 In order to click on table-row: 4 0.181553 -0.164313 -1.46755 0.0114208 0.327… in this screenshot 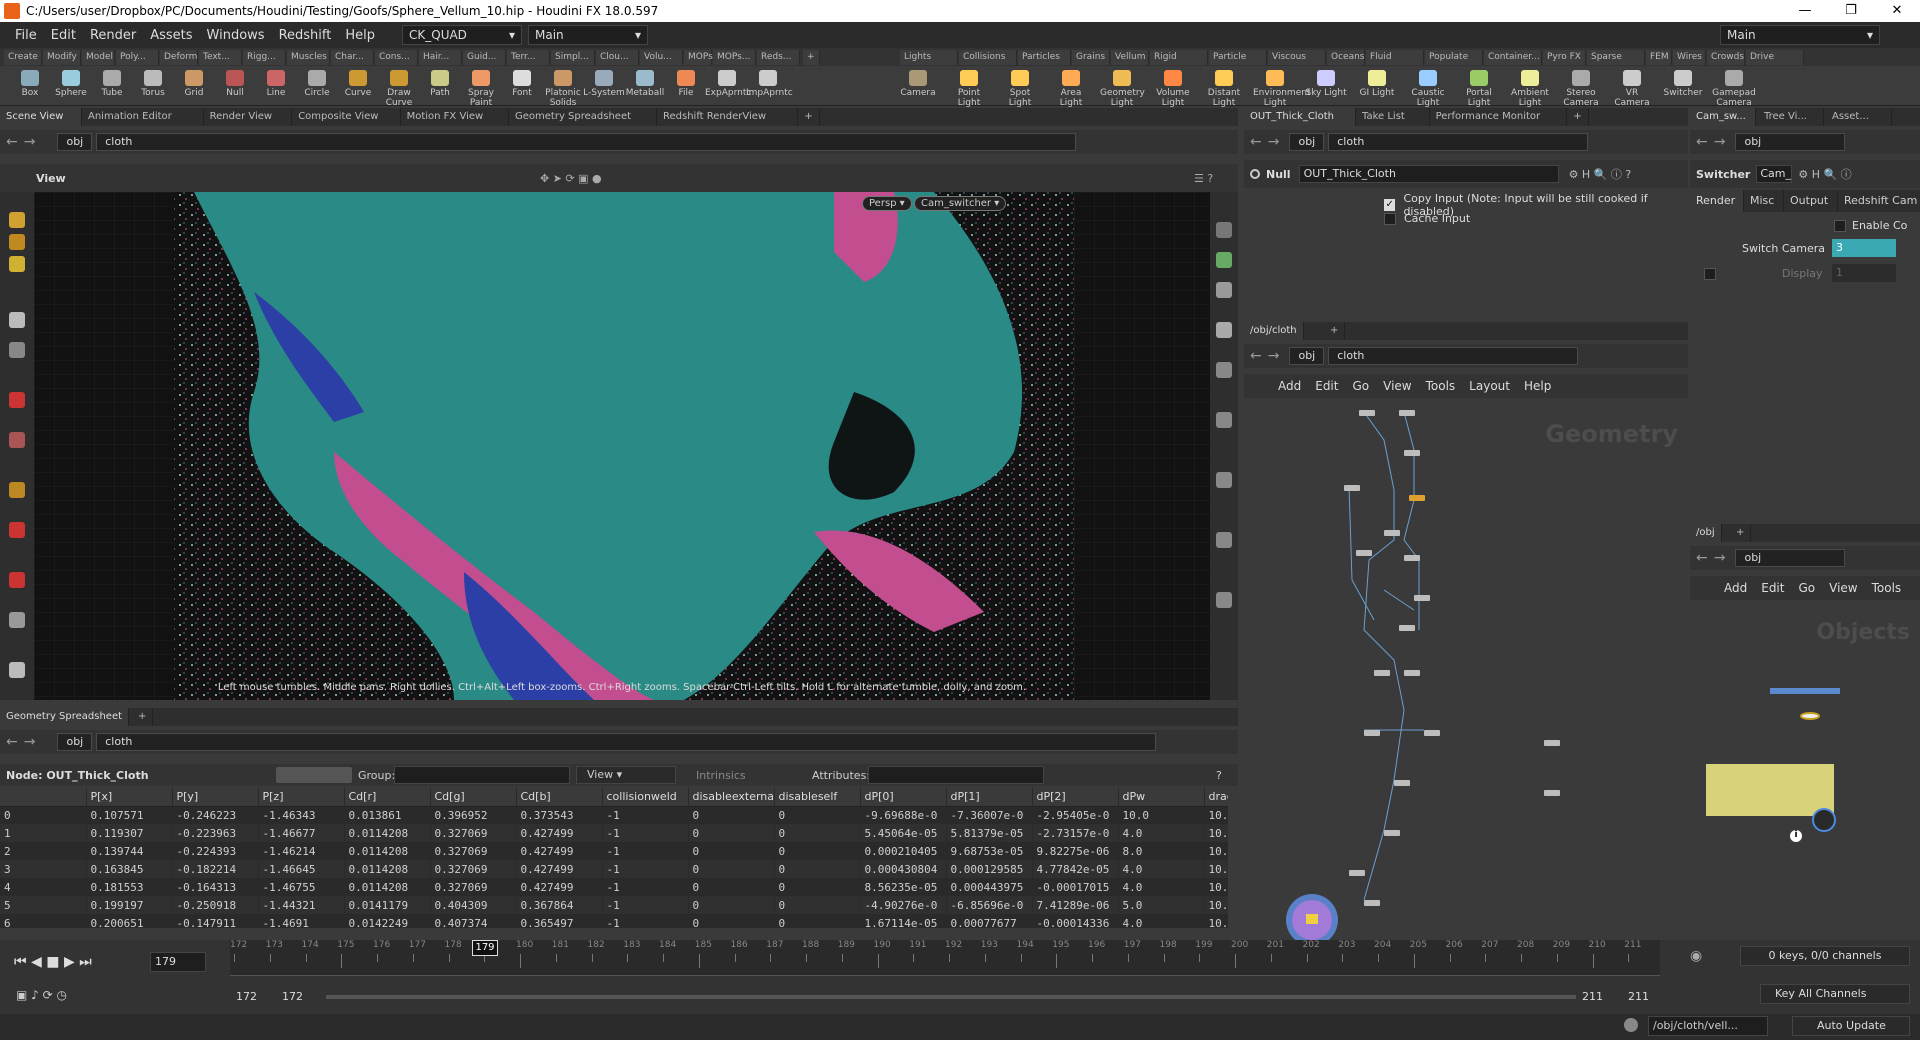, I will do `click(614, 887)`.